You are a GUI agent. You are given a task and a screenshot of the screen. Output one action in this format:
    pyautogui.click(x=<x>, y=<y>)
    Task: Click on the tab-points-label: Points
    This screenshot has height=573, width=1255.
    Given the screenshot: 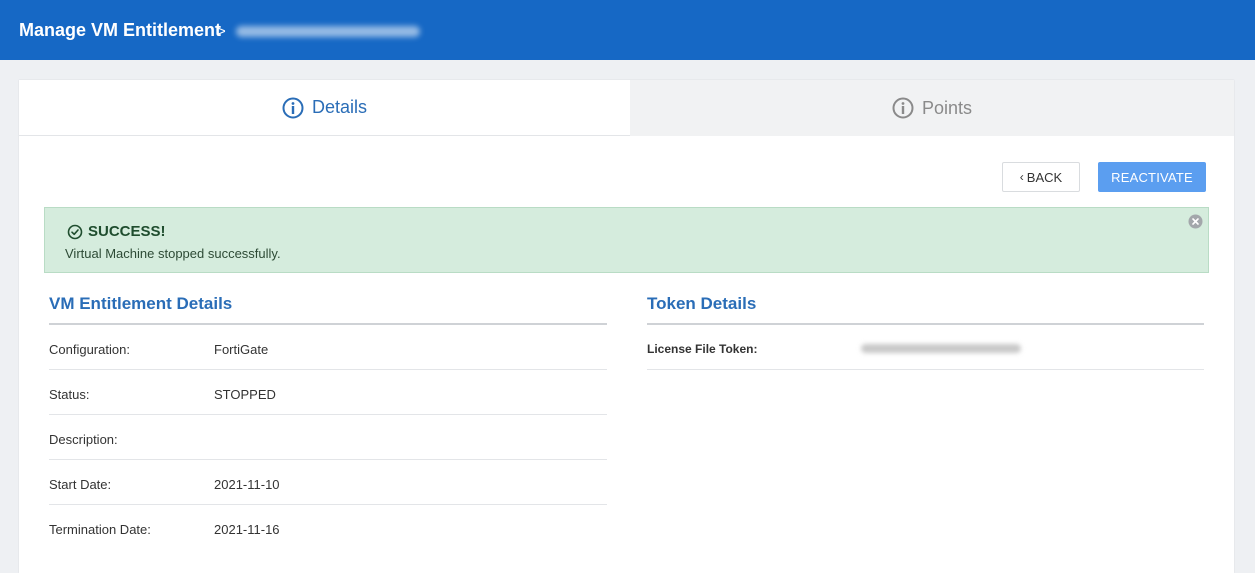 What is the action you would take?
    pyautogui.click(x=947, y=107)
    